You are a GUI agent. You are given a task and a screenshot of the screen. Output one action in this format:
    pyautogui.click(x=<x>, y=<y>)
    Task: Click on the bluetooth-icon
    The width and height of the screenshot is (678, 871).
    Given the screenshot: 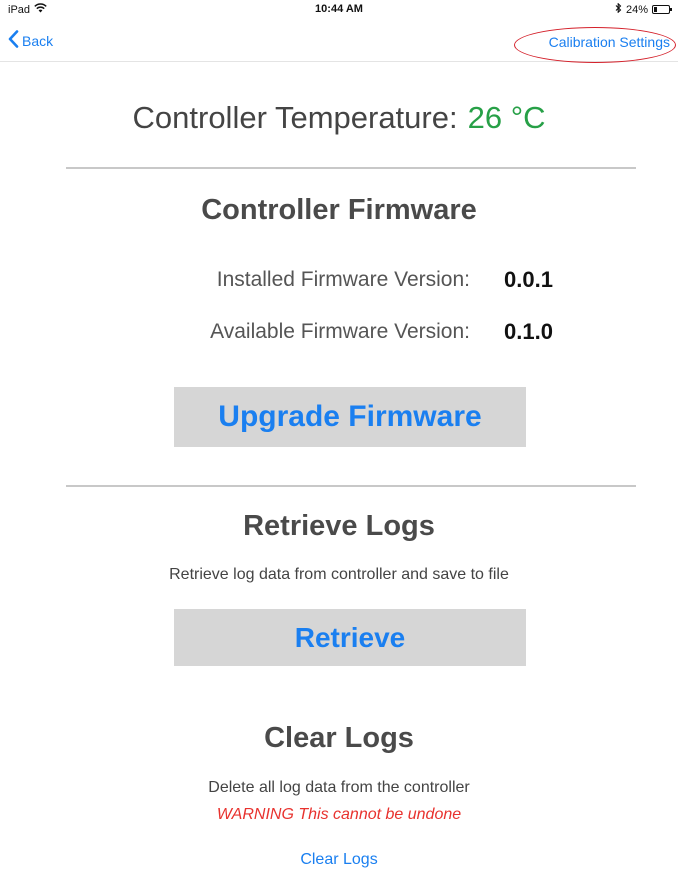 What is the action you would take?
    pyautogui.click(x=618, y=9)
    